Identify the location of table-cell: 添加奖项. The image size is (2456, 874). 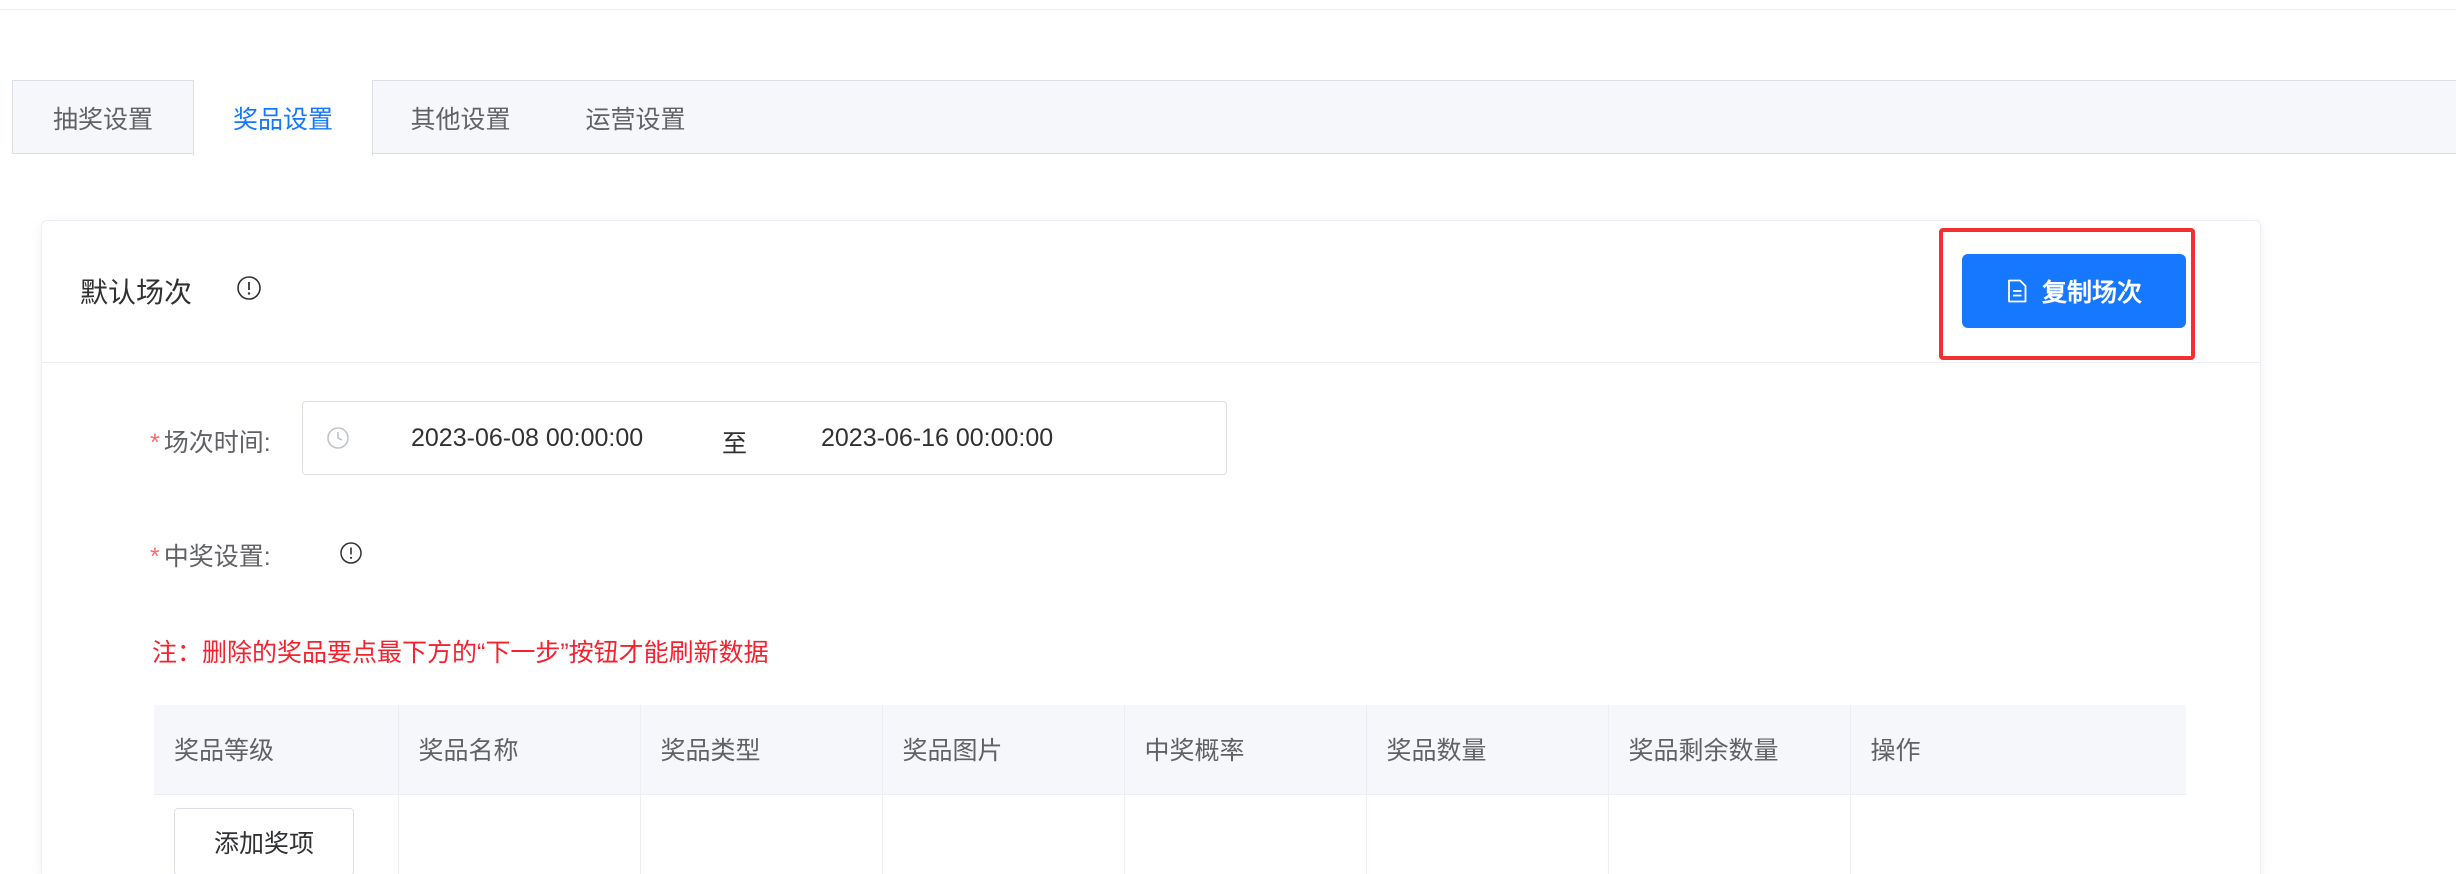
(276, 834).